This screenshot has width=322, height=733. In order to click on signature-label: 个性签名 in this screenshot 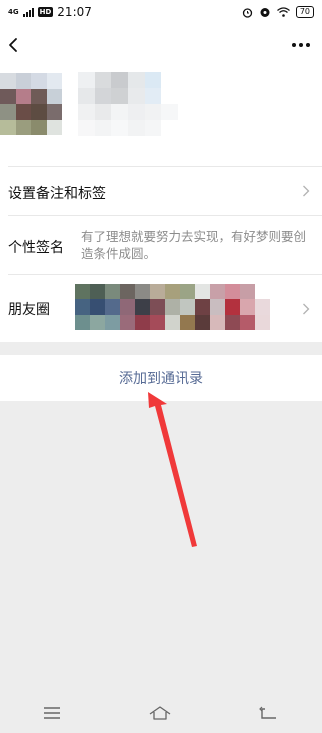, I will do `click(36, 248)`.